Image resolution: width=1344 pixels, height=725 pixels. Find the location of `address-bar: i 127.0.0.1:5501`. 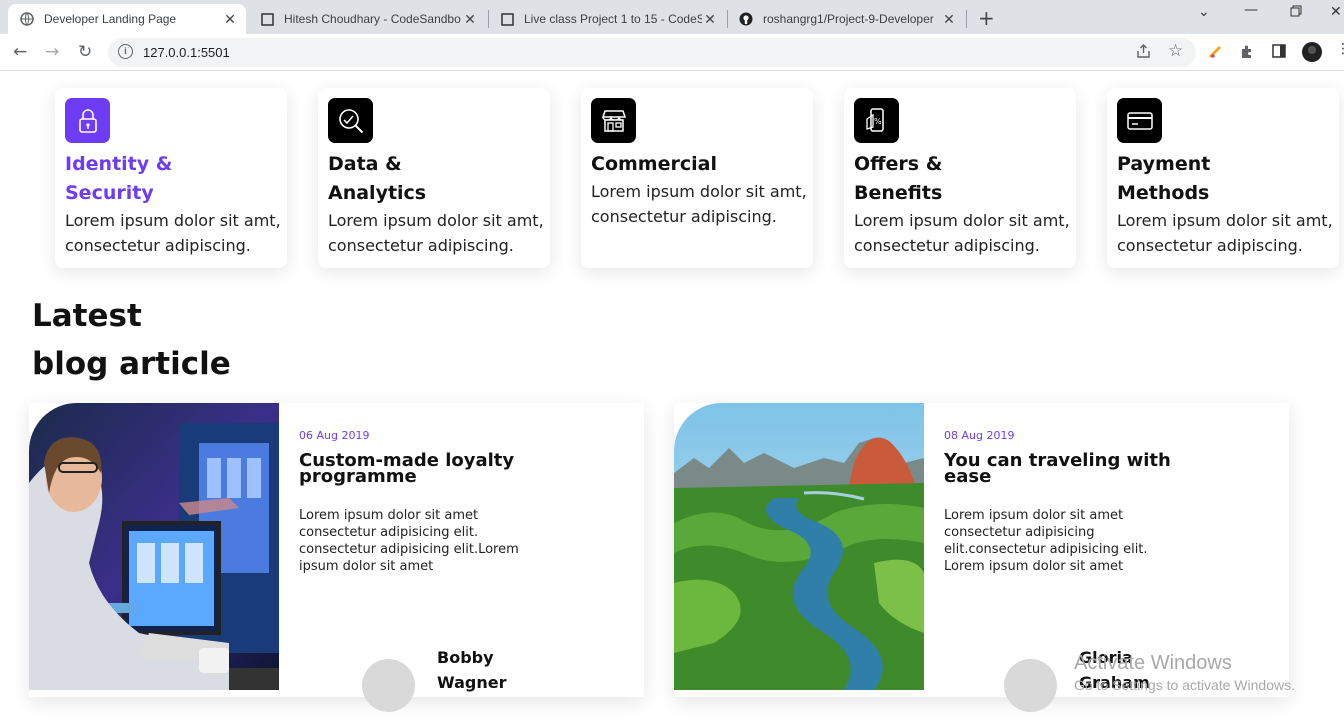

address-bar: i 127.0.0.1:5501 is located at coordinates (652, 52).